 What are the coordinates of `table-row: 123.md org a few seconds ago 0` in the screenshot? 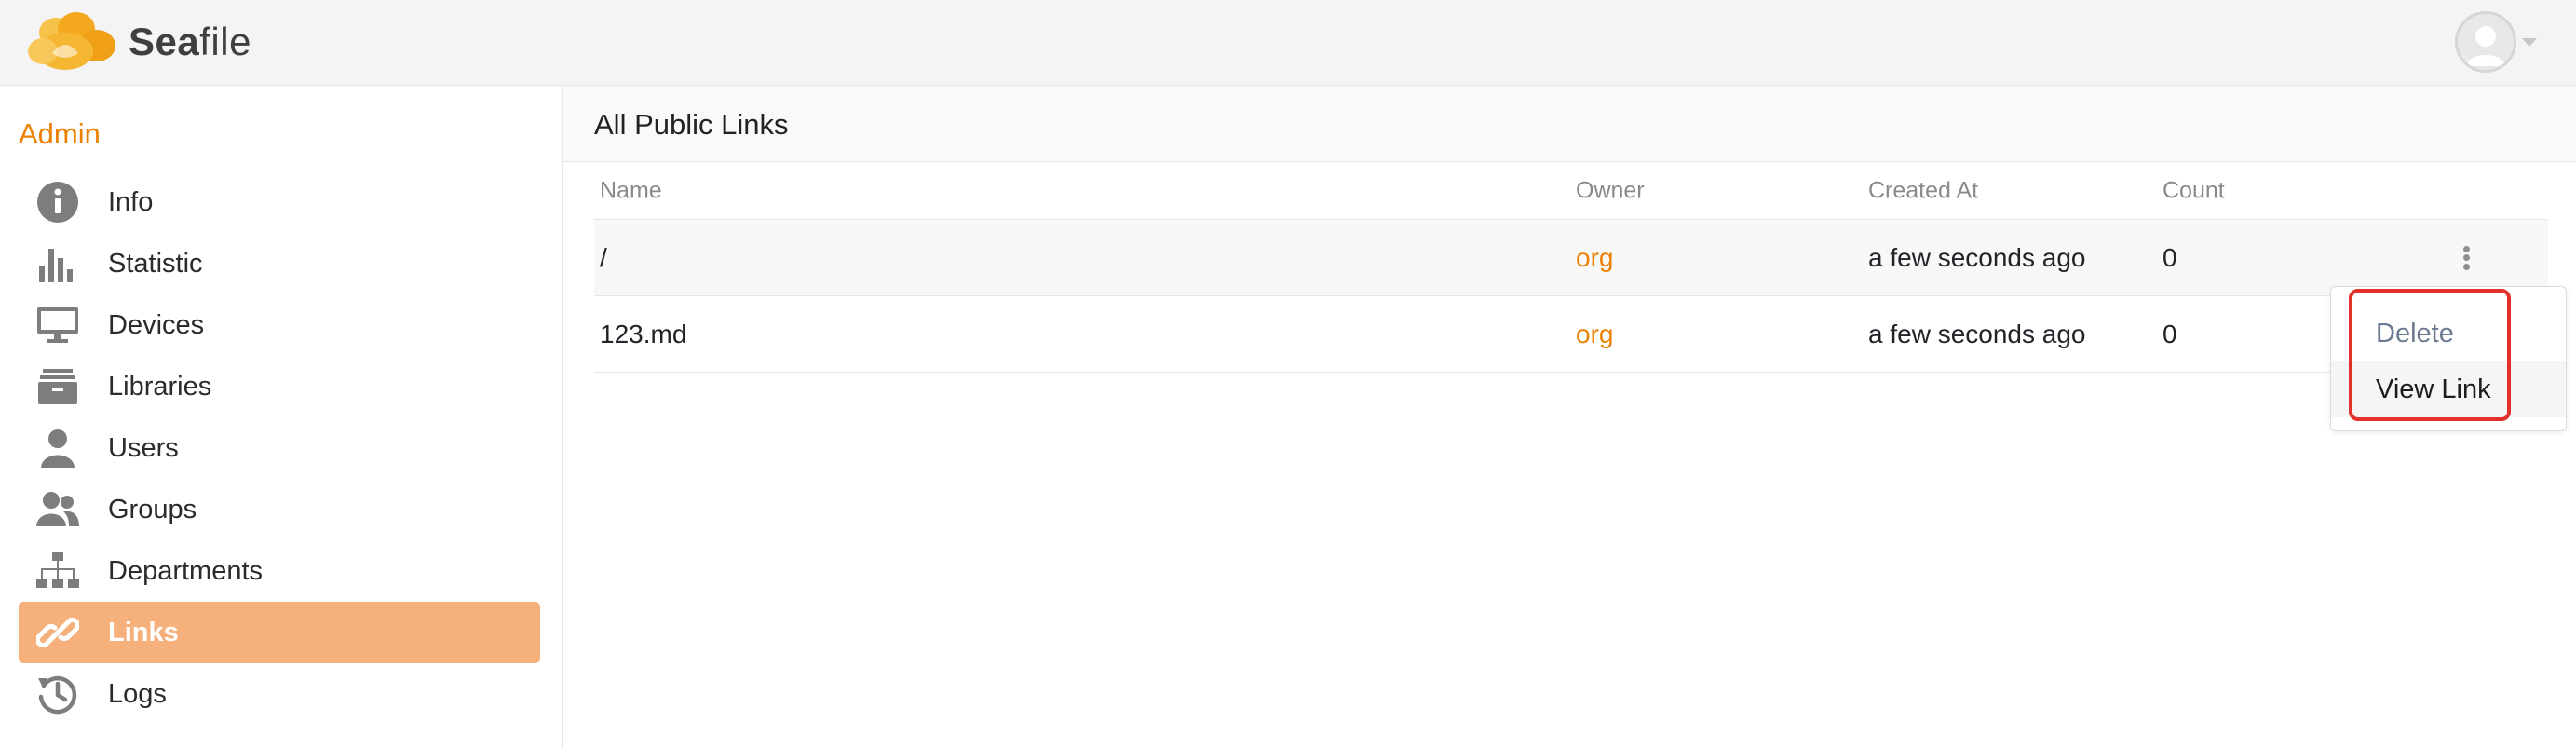 It's located at (1571, 334).